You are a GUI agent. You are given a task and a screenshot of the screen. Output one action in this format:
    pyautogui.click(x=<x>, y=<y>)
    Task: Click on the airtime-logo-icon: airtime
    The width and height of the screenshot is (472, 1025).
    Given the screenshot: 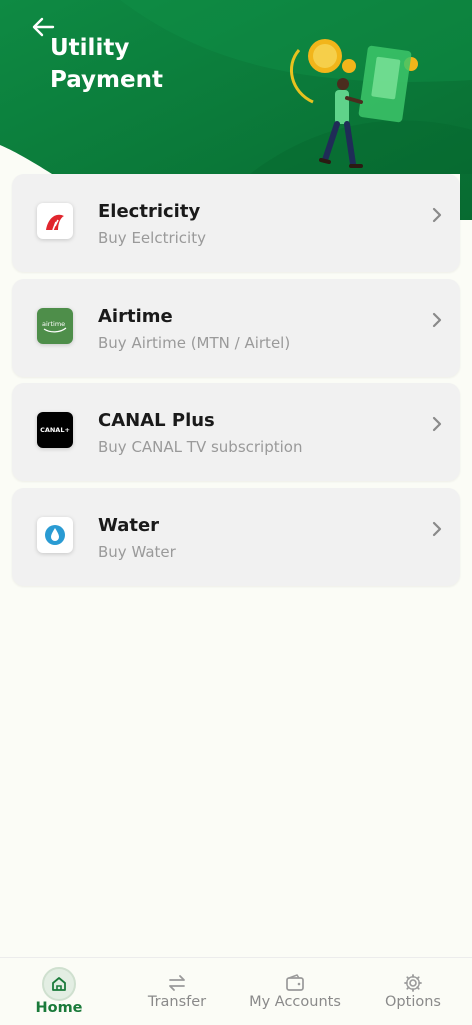 What is the action you would take?
    pyautogui.click(x=55, y=325)
    